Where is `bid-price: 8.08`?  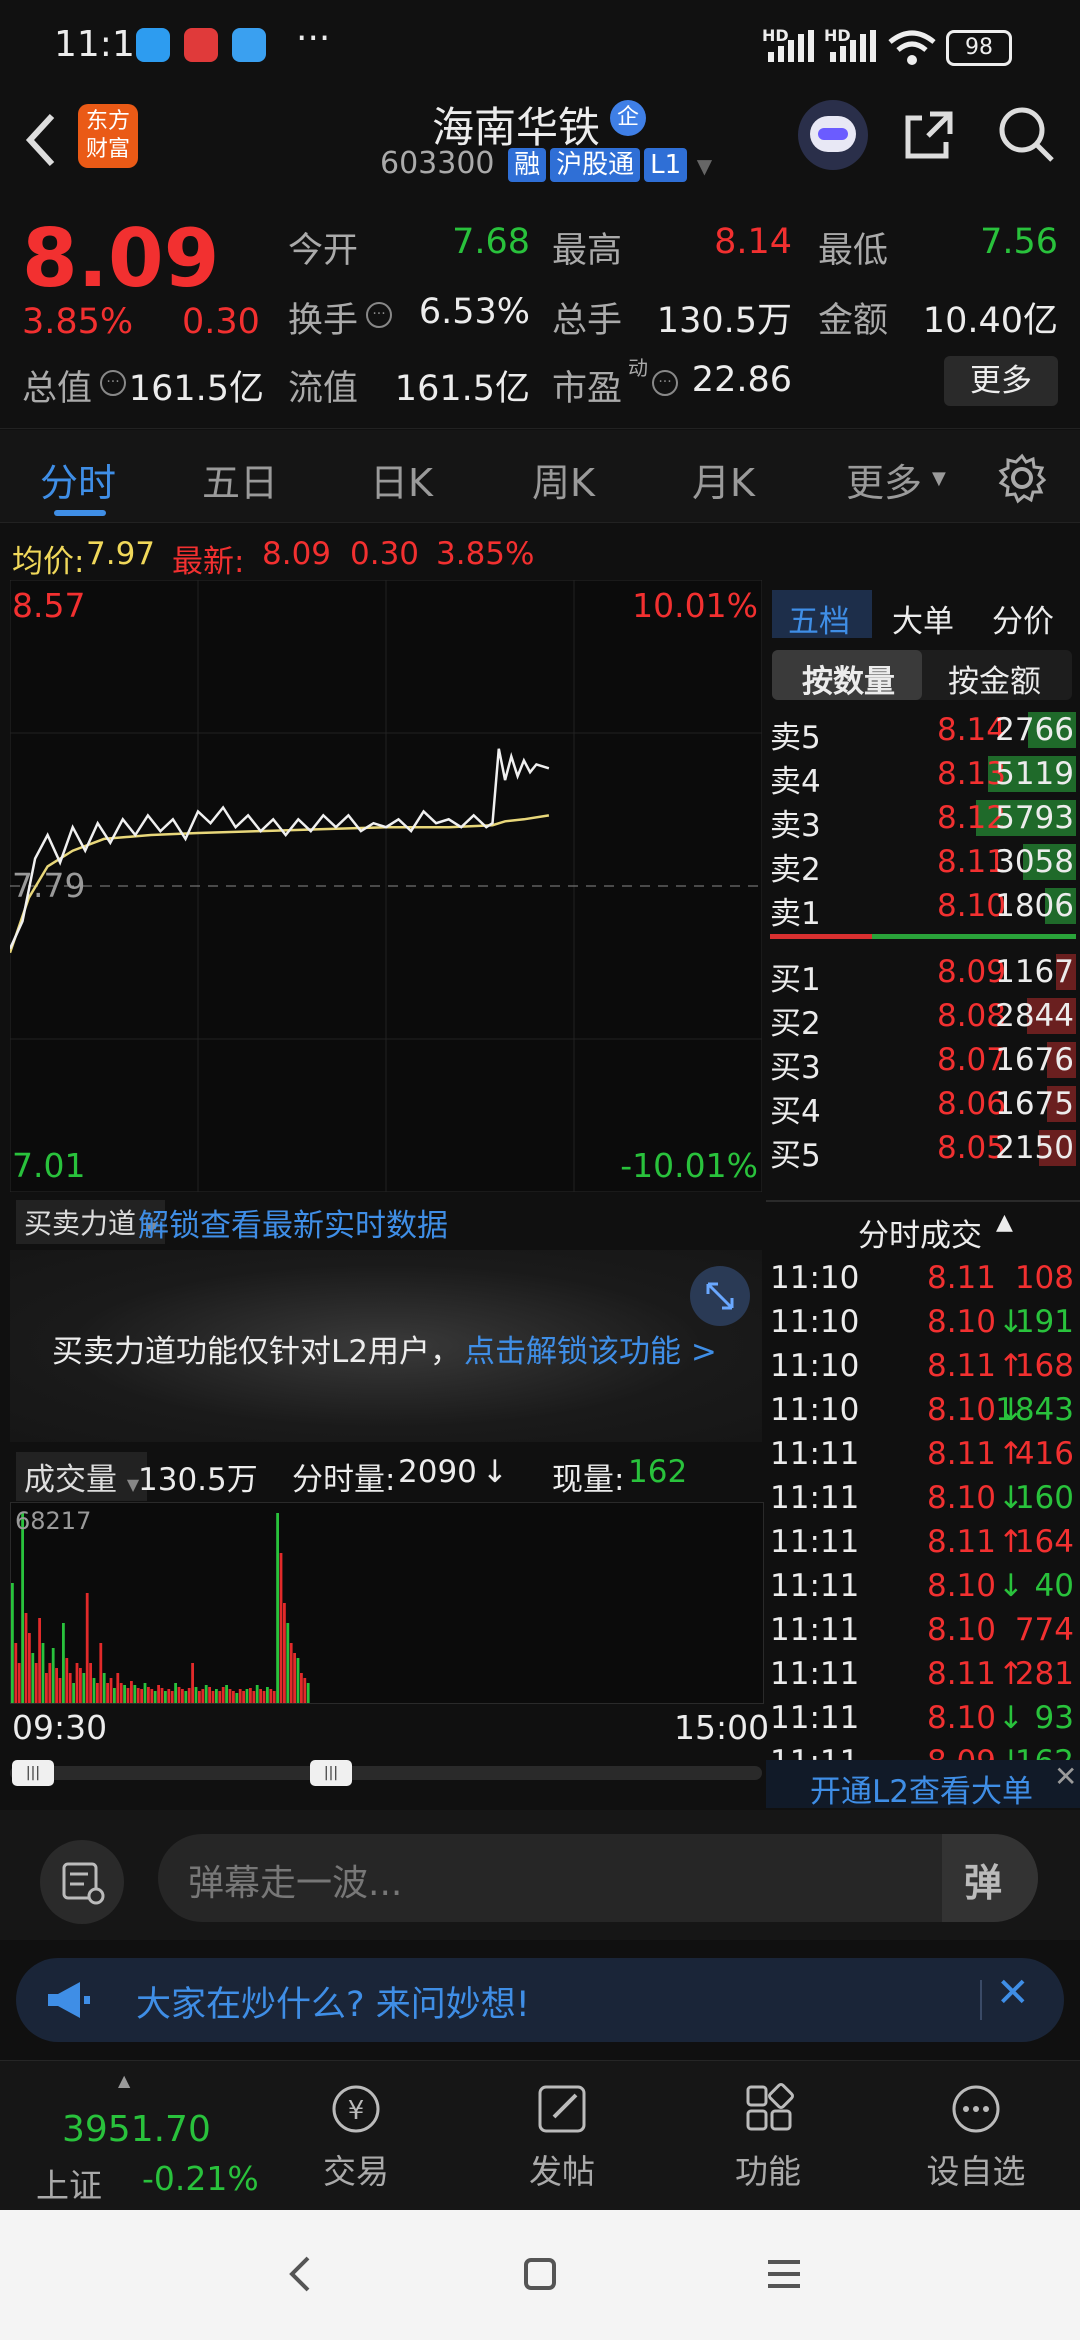
bid-price: 8.08 is located at coordinates (971, 1016).